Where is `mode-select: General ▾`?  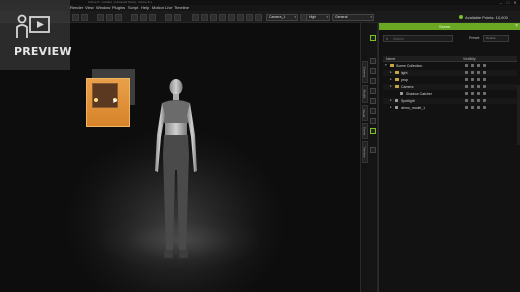 mode-select: General ▾ is located at coordinates (353, 17).